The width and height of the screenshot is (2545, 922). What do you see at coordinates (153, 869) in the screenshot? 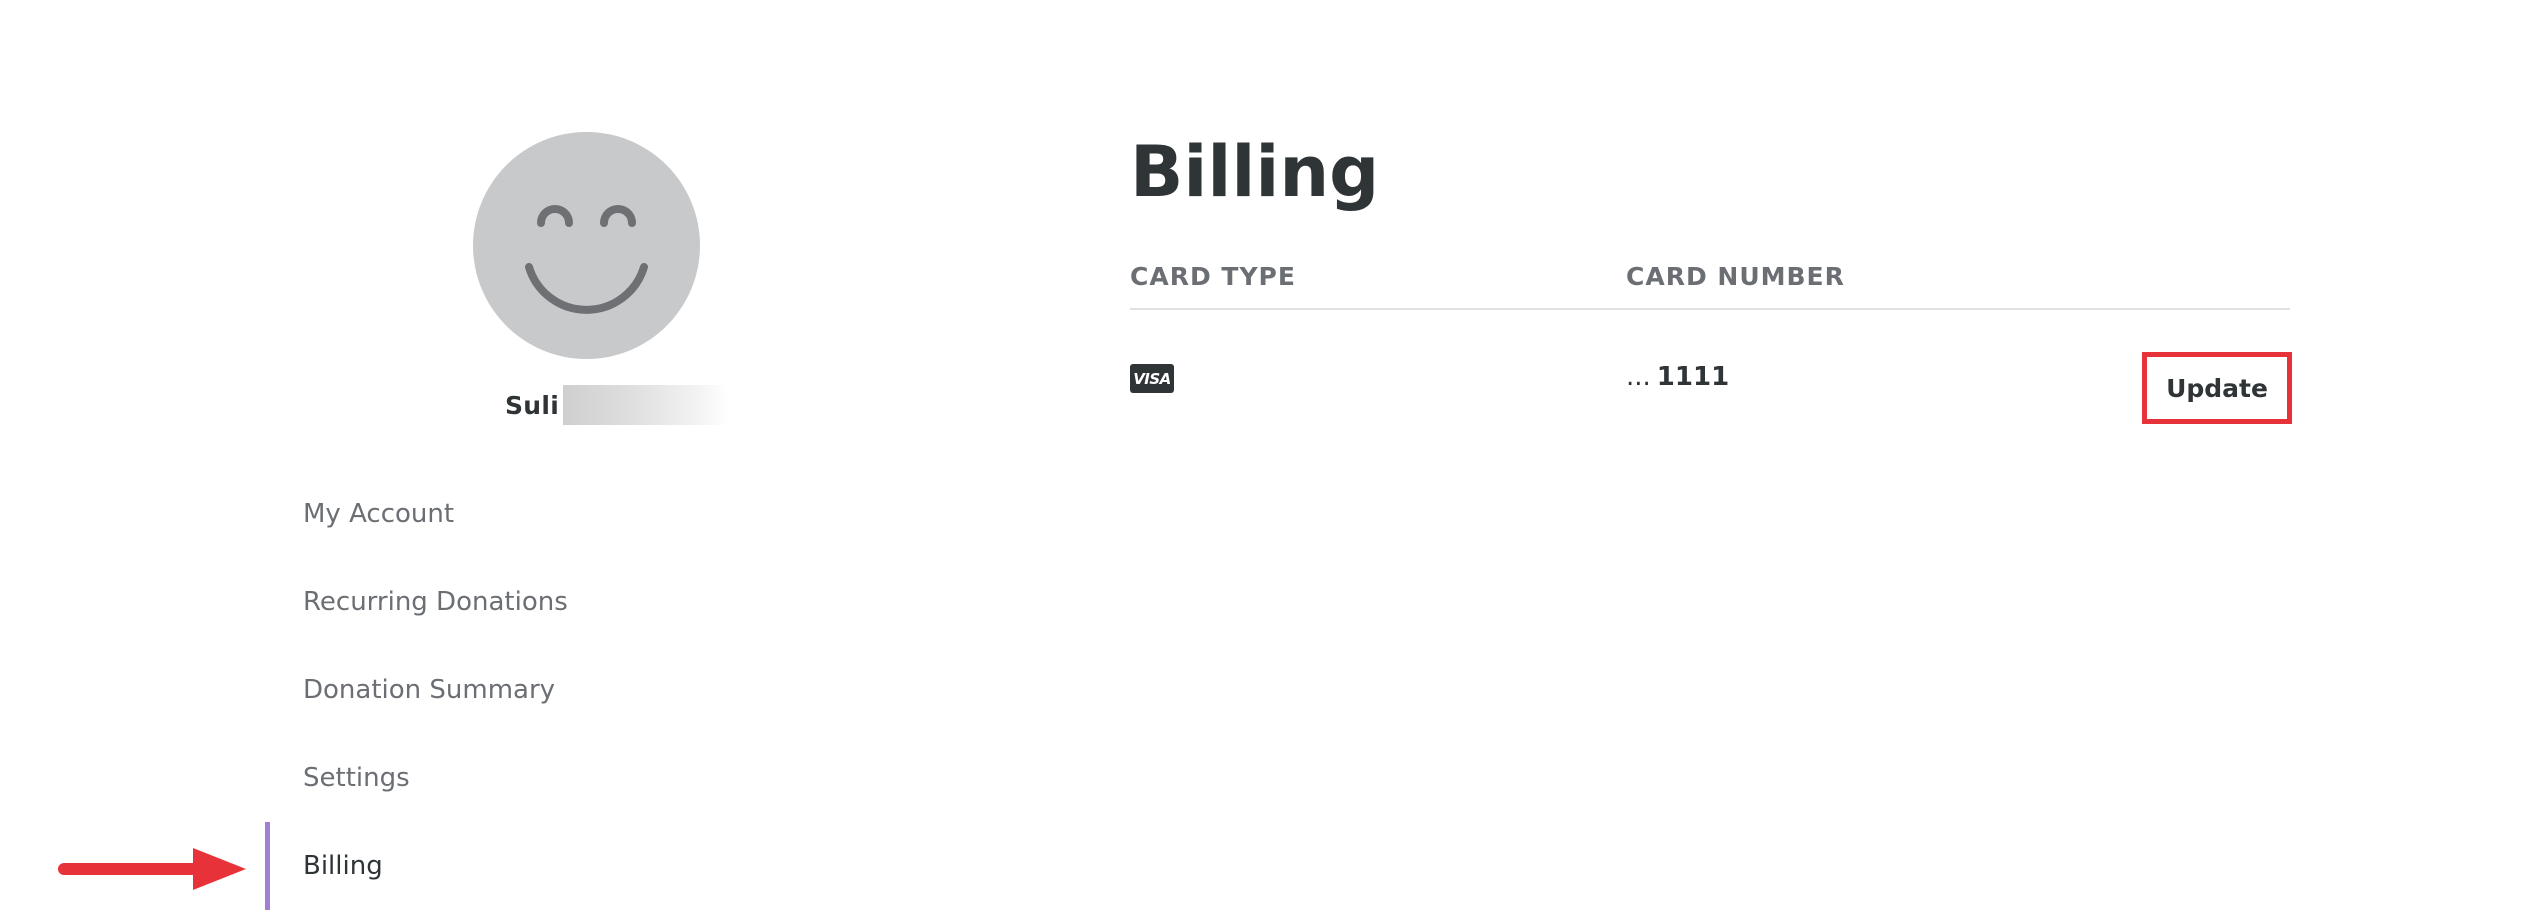
I see `red-arrow-icon` at bounding box center [153, 869].